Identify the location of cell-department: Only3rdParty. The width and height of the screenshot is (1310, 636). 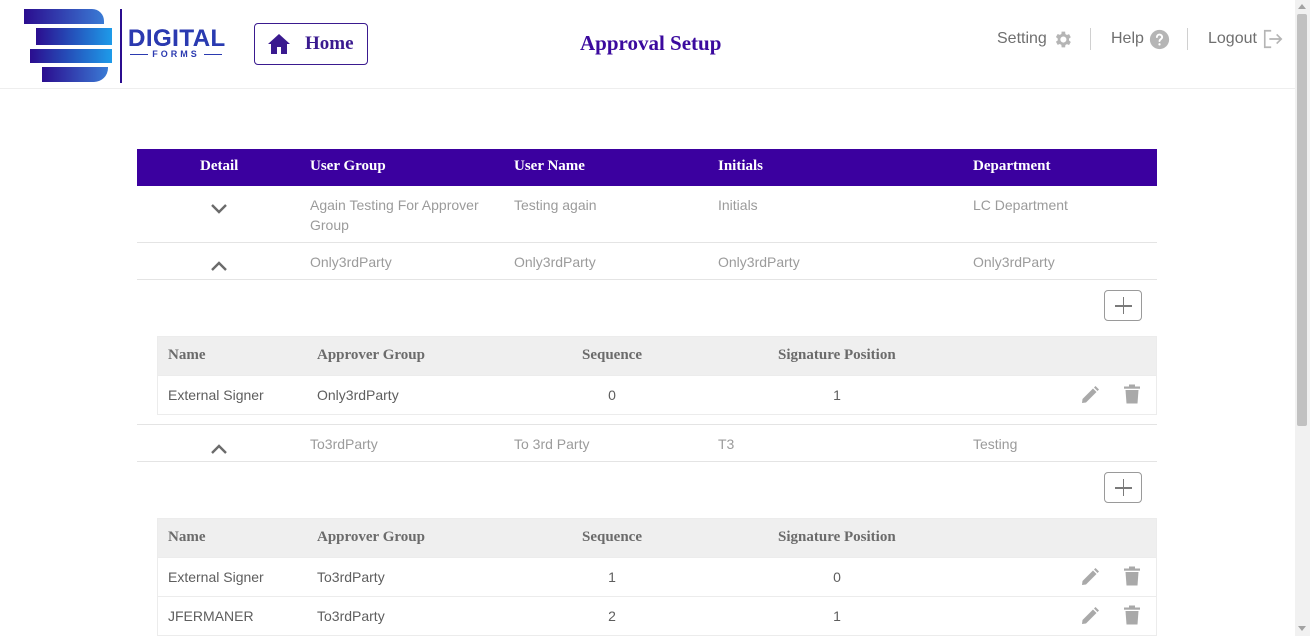
(1014, 262).